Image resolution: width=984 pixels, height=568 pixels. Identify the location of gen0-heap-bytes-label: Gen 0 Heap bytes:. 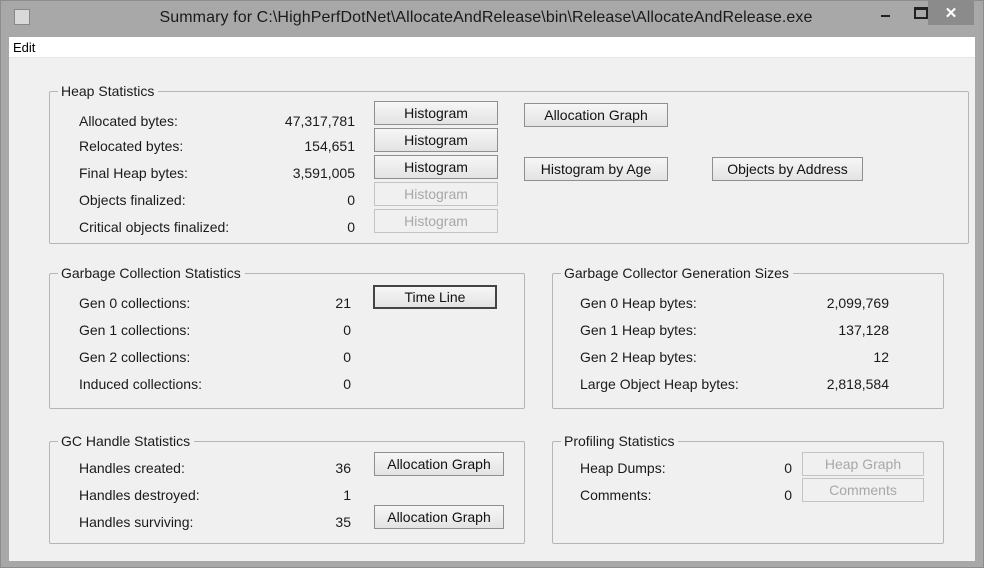
(638, 303).